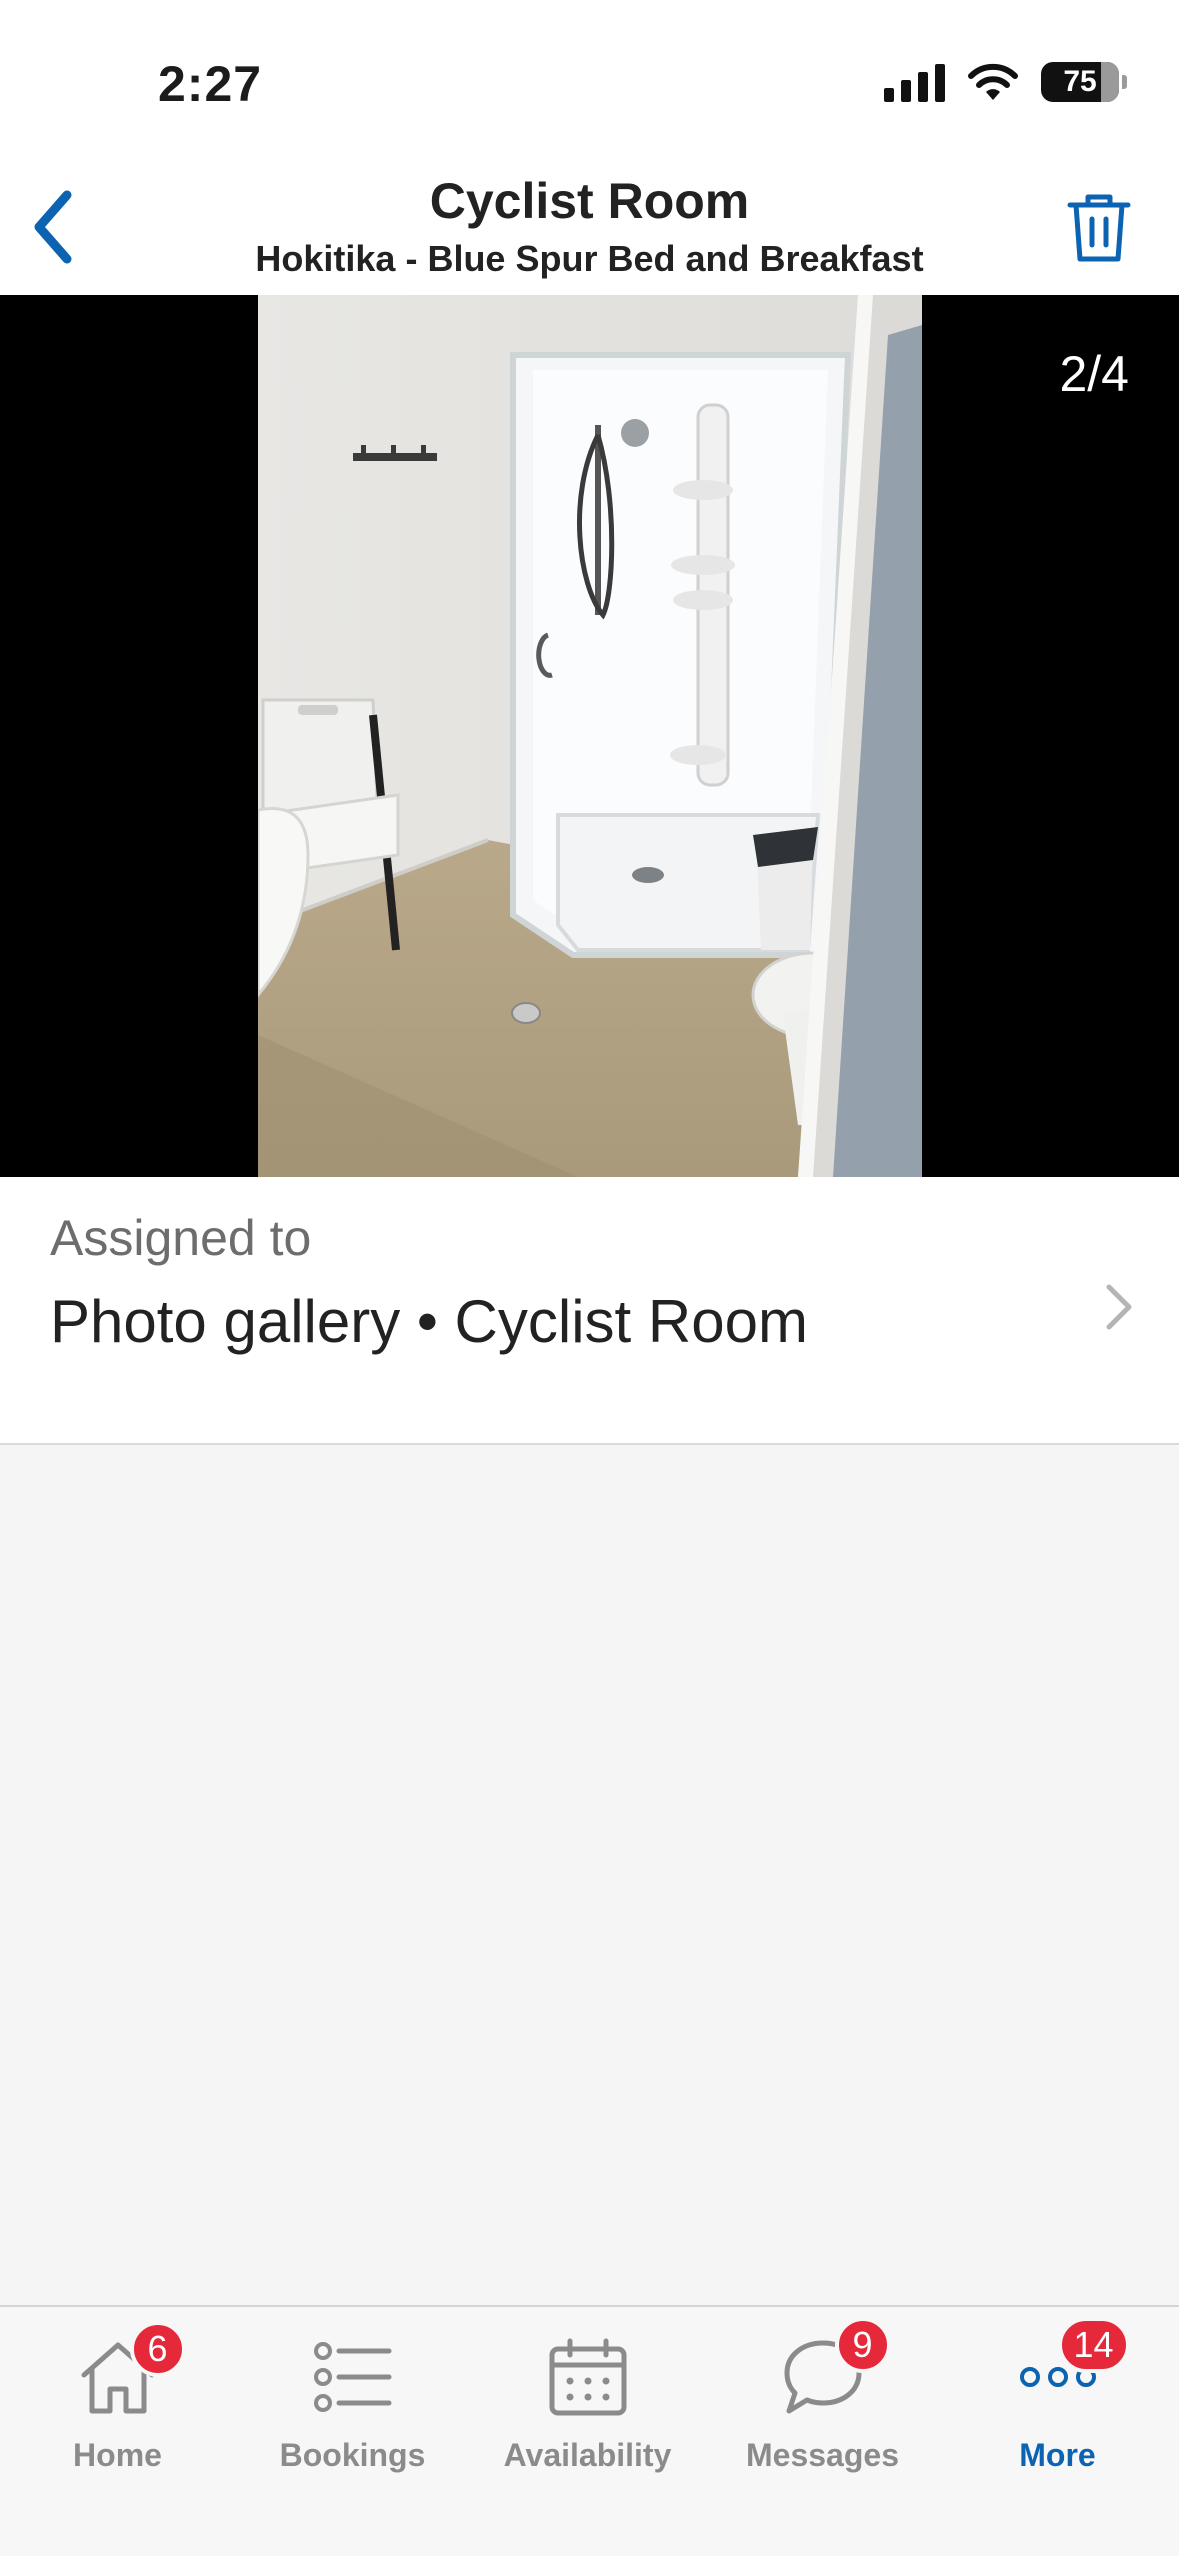 The image size is (1179, 2556). What do you see at coordinates (832, 2372) in the screenshot?
I see `chat-bubble-icon: 9` at bounding box center [832, 2372].